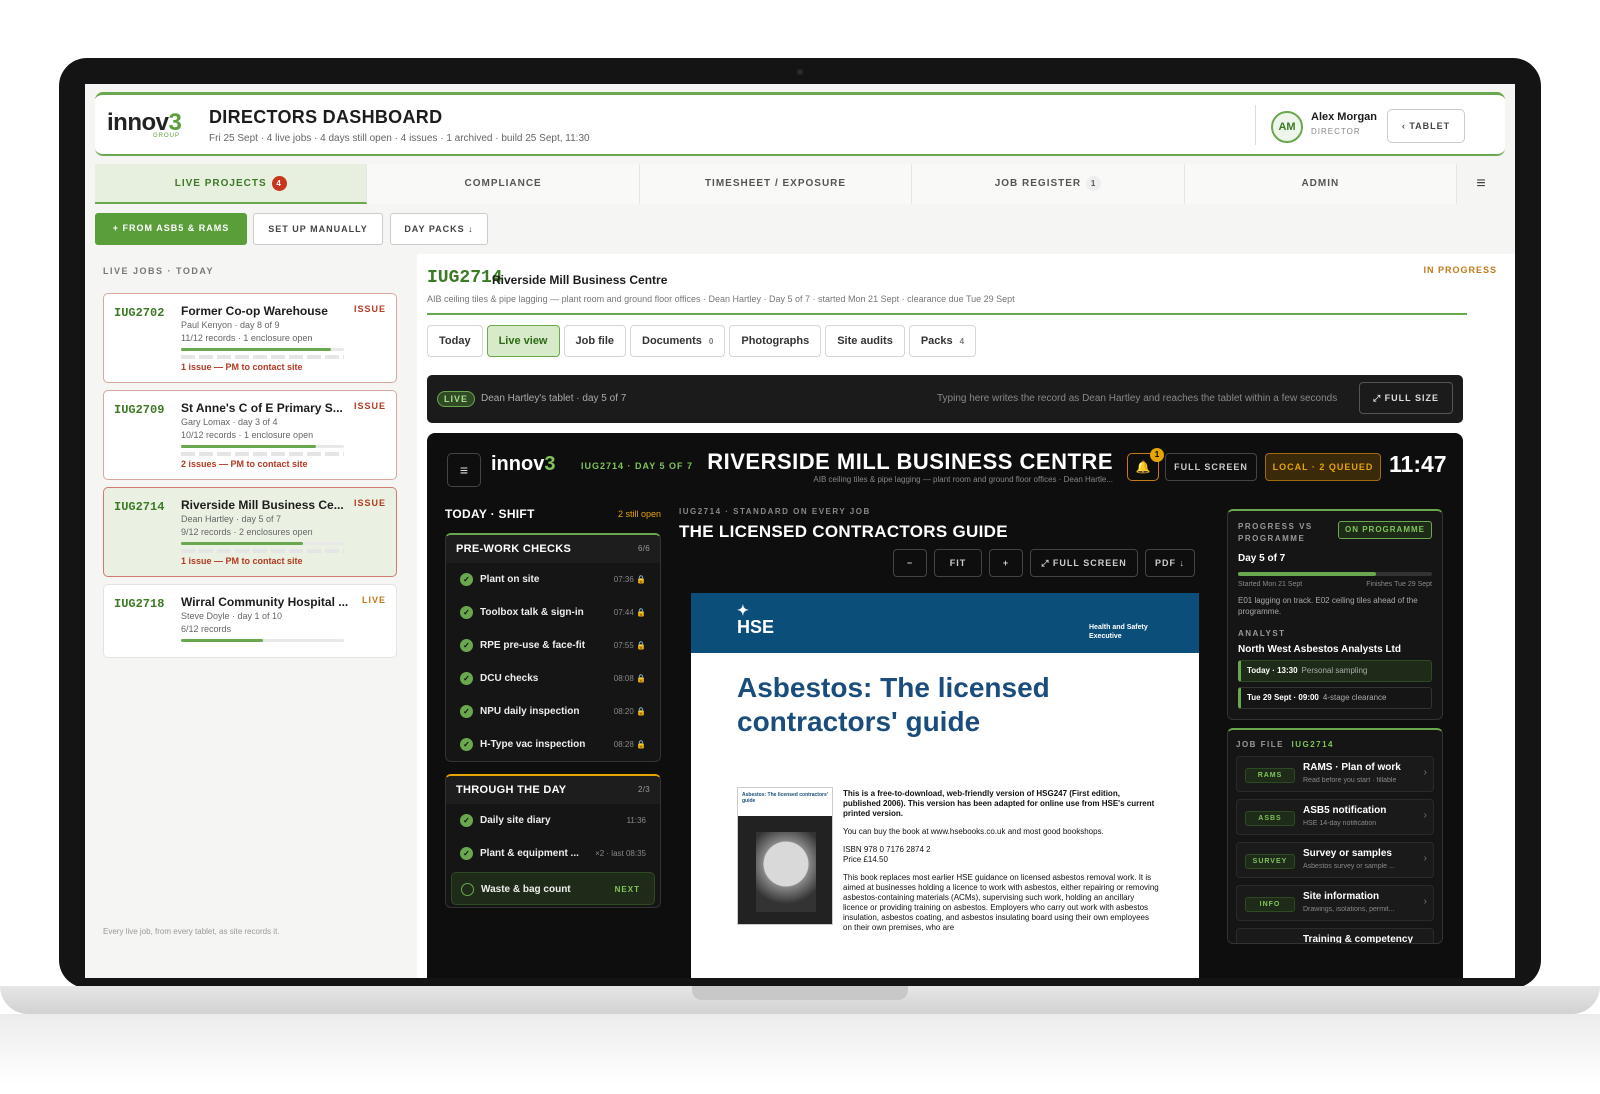 The width and height of the screenshot is (1600, 1094). I want to click on tab-compliance: COMPLIANCE, so click(503, 184).